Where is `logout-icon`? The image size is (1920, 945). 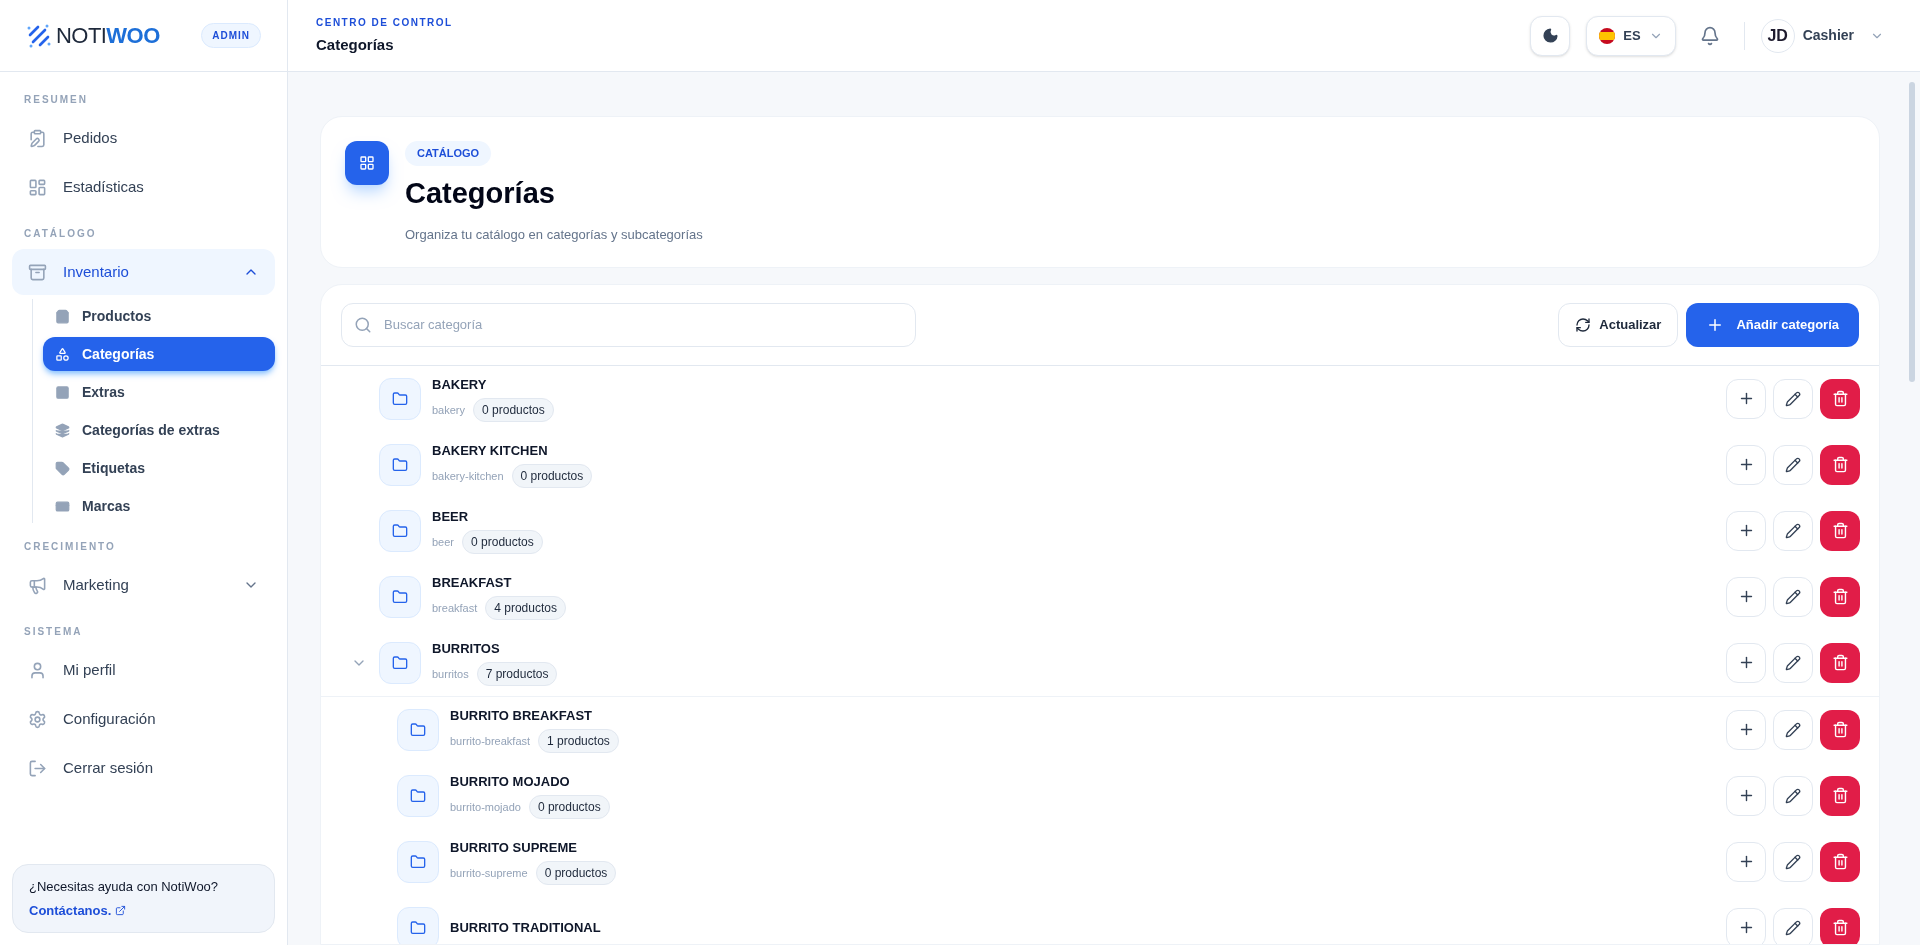
logout-icon is located at coordinates (37, 768).